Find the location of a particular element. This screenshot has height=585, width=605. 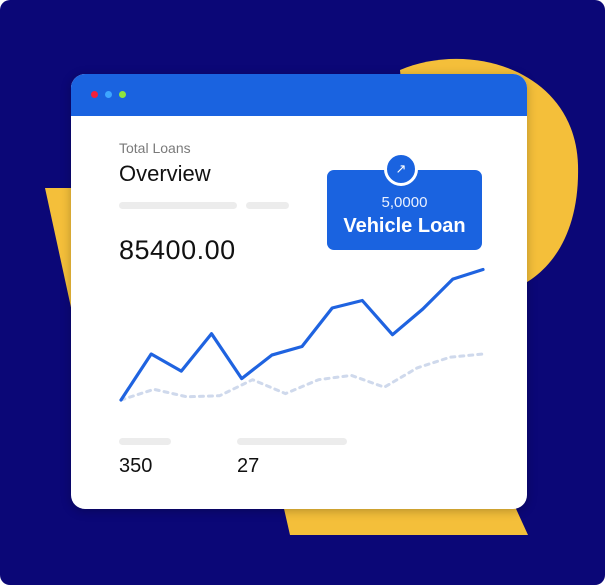

badge-label: Vehicle Loan is located at coordinates (404, 226).